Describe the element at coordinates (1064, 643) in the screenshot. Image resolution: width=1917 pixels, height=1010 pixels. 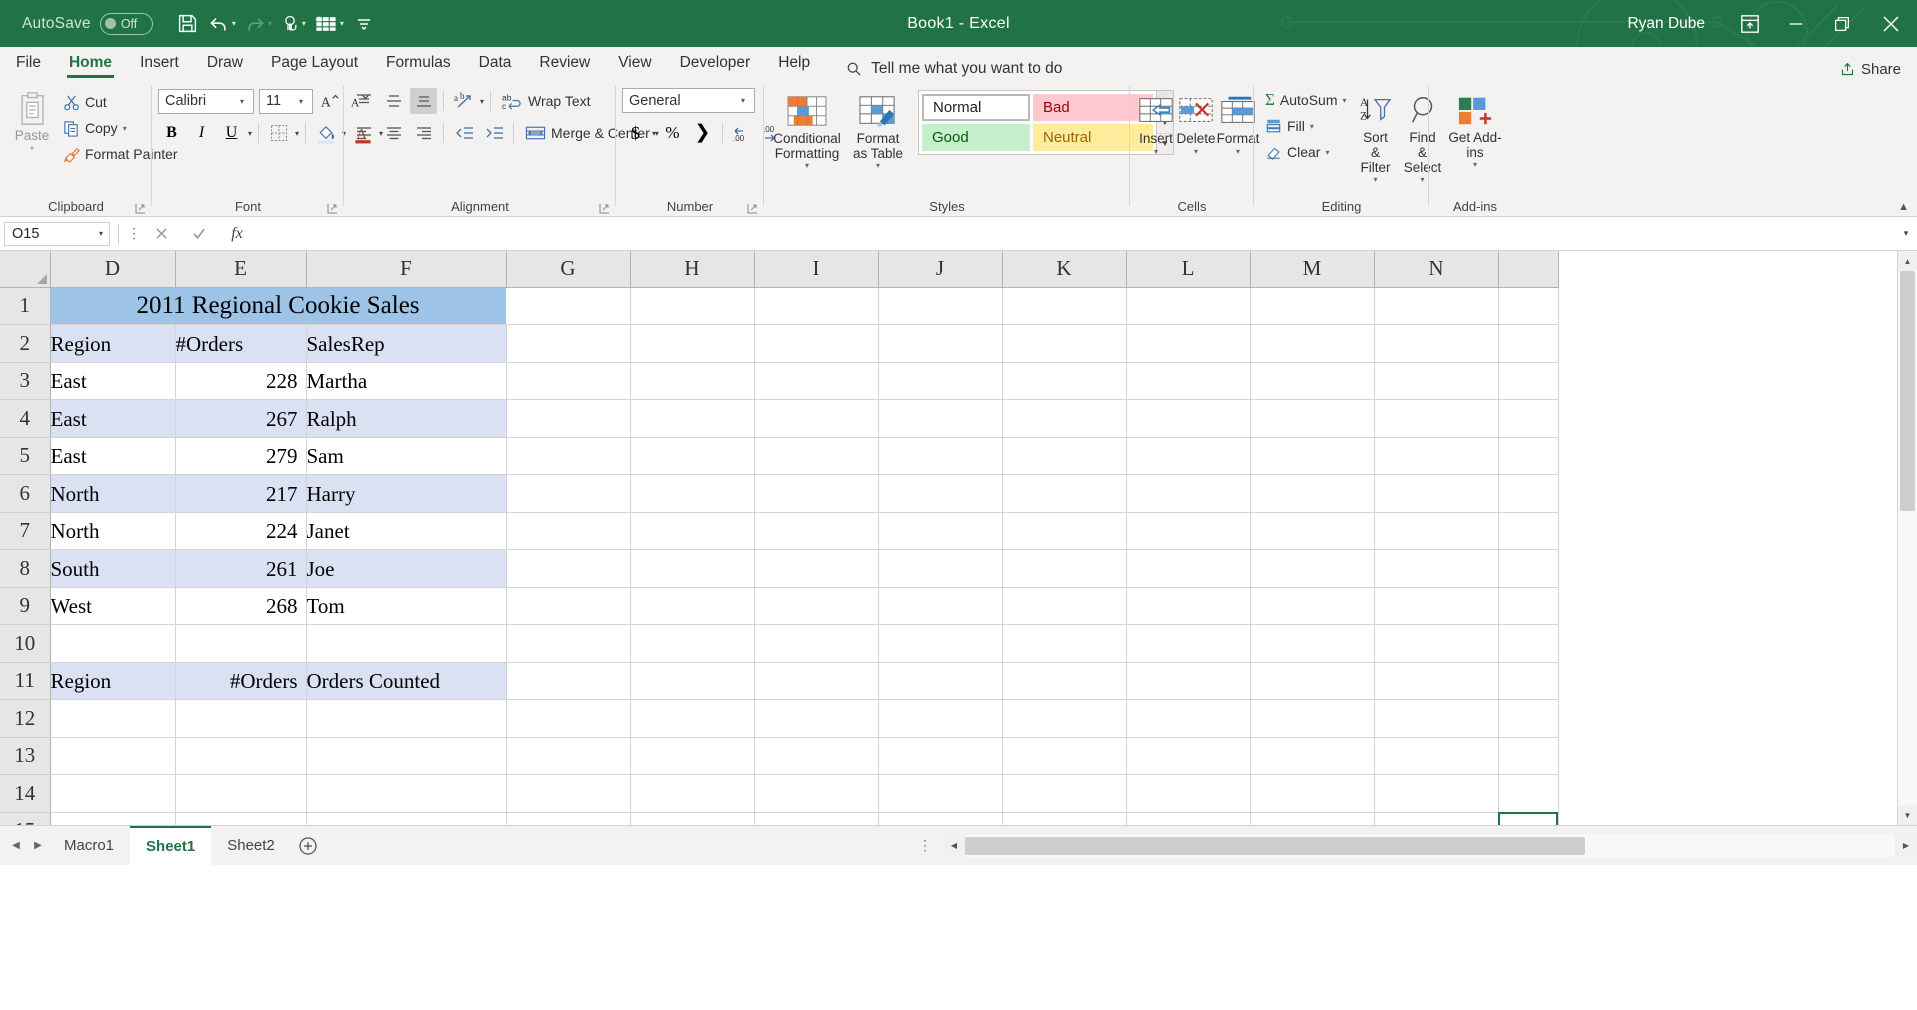
I see `cell-K10` at that location.